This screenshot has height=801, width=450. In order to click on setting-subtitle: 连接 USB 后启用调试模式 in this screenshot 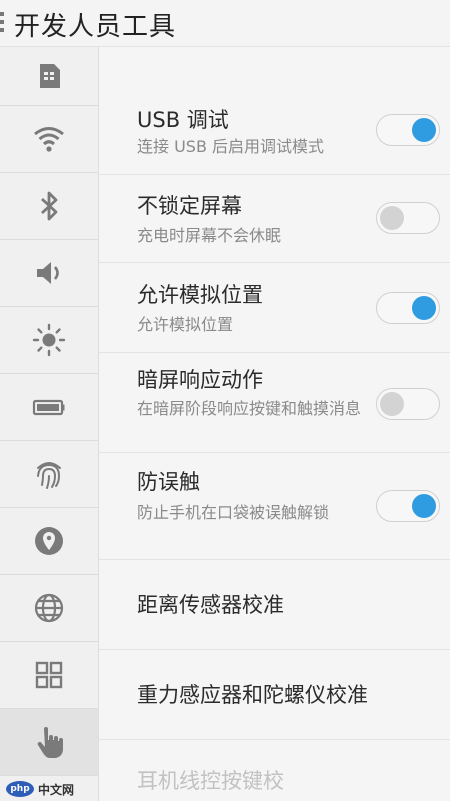, I will do `click(231, 146)`.